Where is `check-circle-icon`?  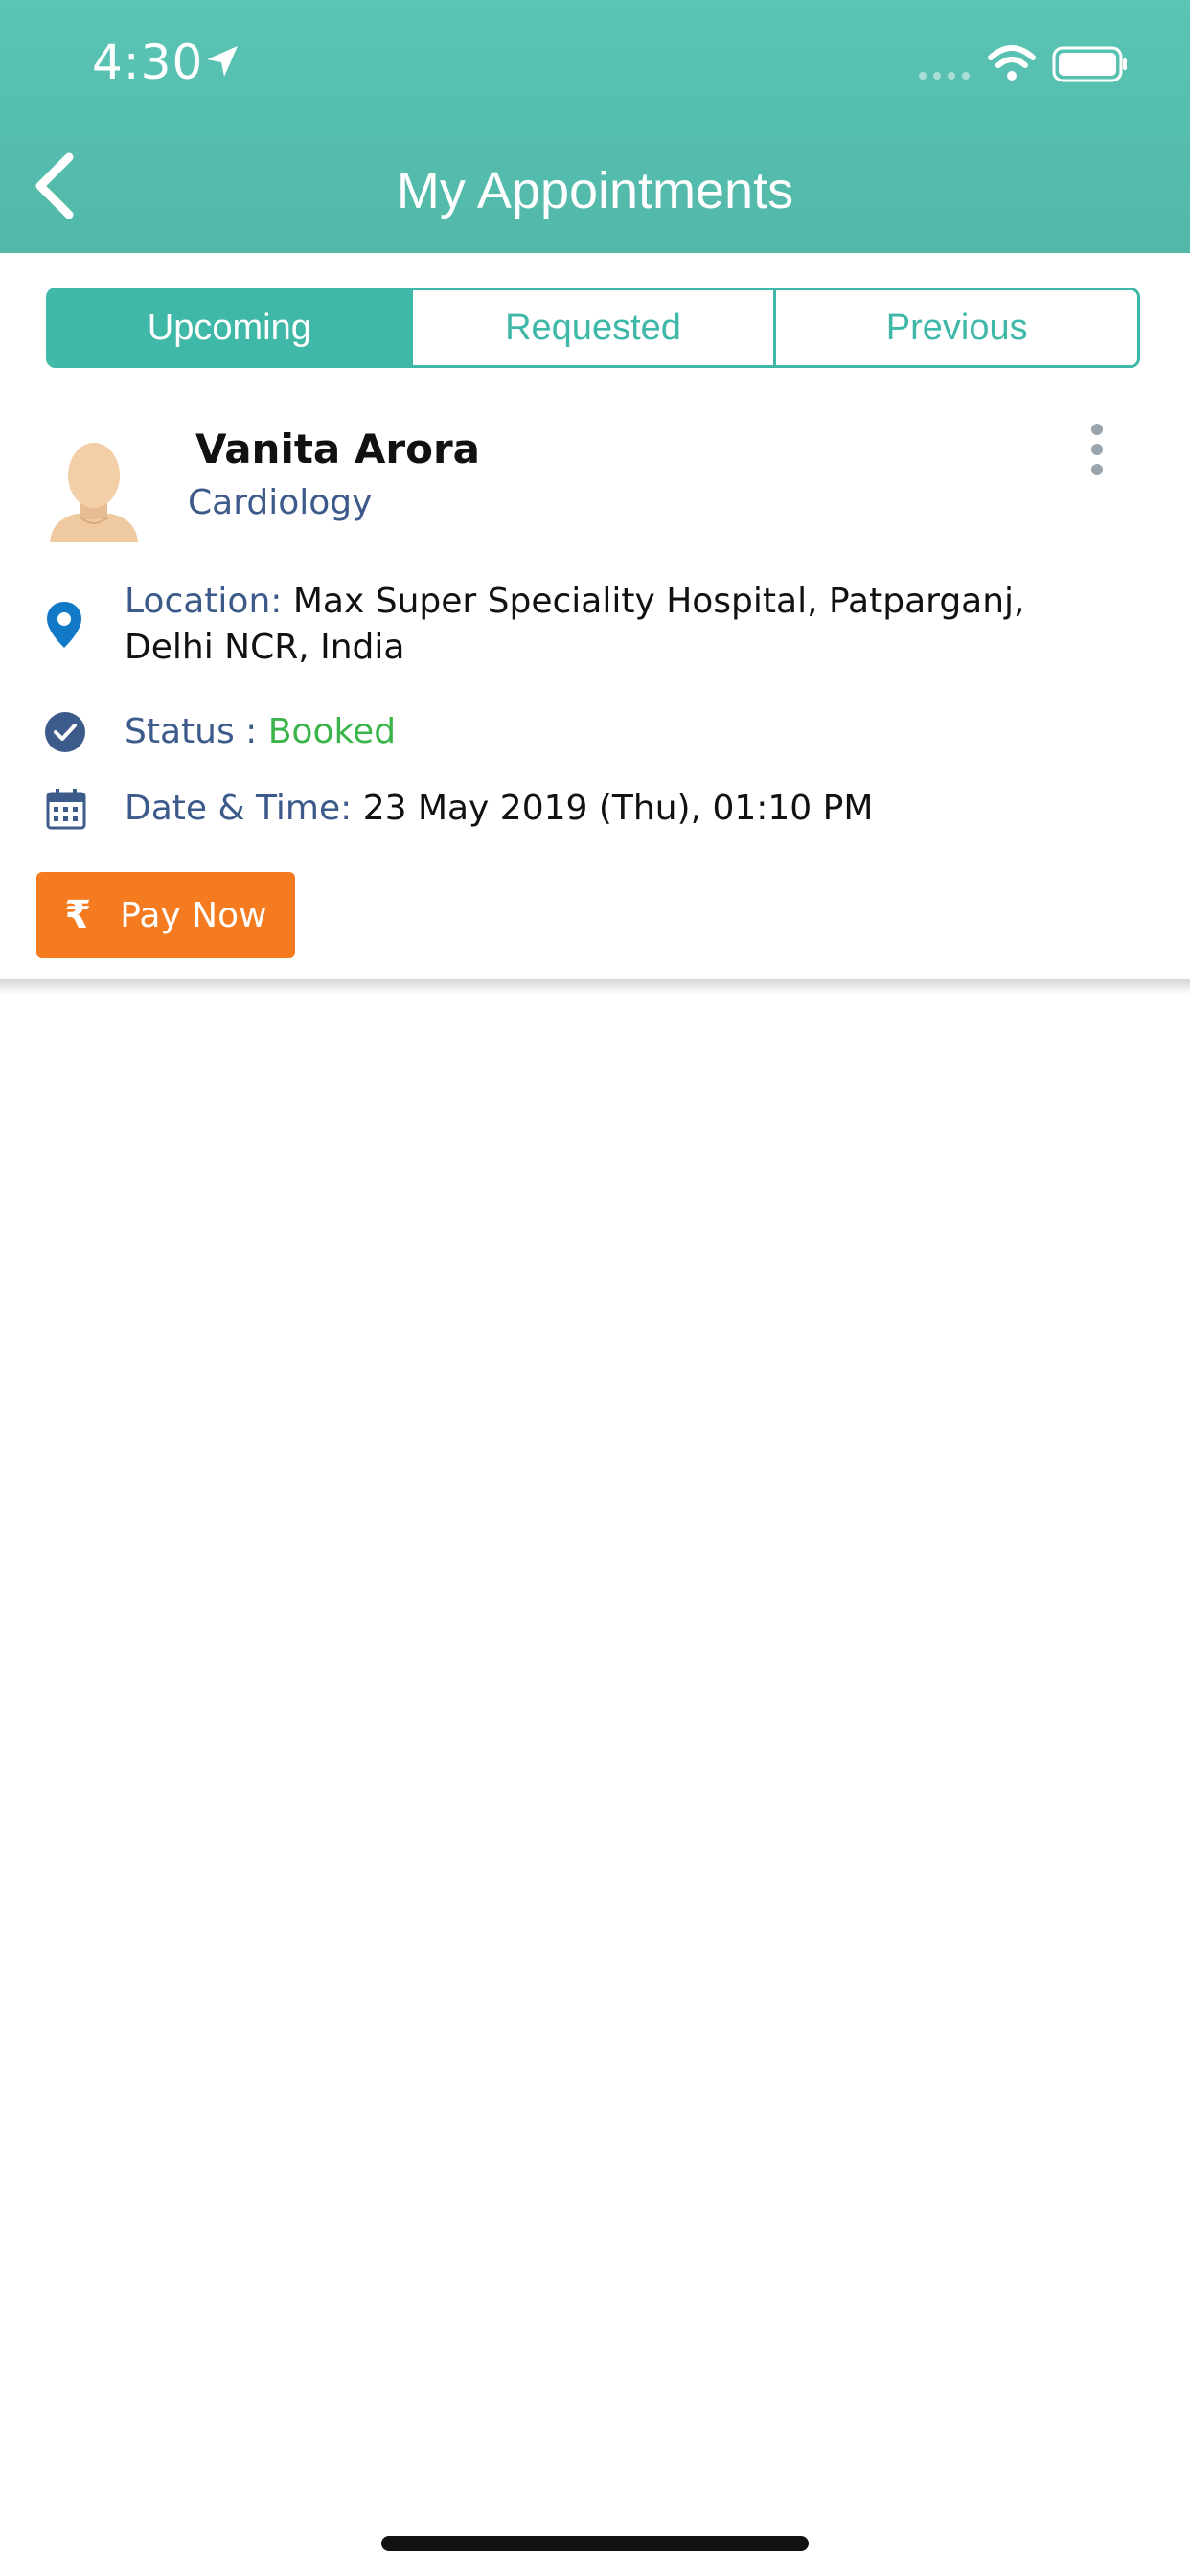
check-circle-icon is located at coordinates (65, 732).